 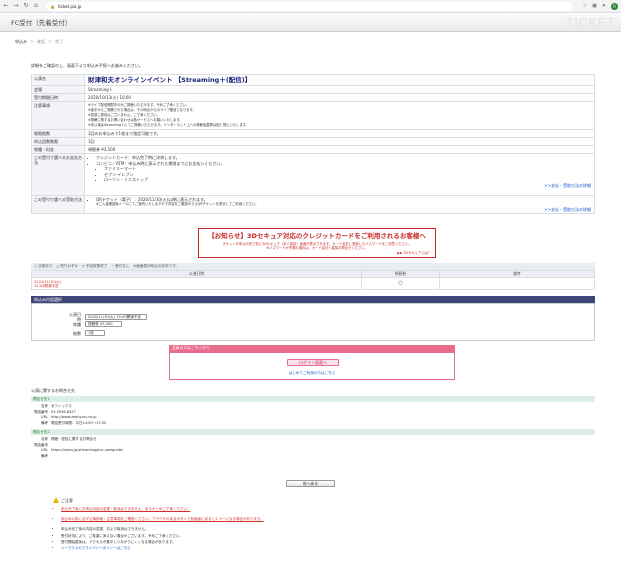 What do you see at coordinates (594, 6) in the screenshot?
I see `extension-icon: ▣` at bounding box center [594, 6].